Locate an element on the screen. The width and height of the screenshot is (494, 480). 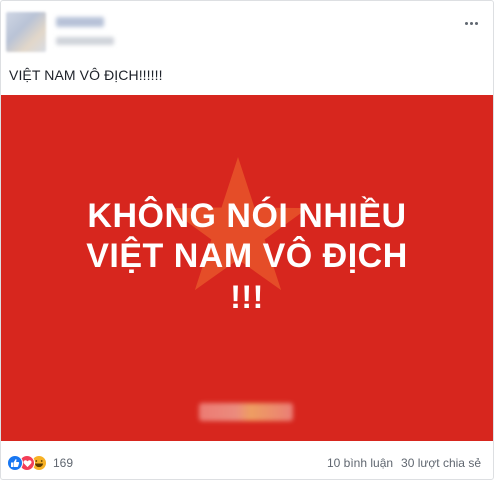
reactions-summary: 169 is located at coordinates (40, 463).